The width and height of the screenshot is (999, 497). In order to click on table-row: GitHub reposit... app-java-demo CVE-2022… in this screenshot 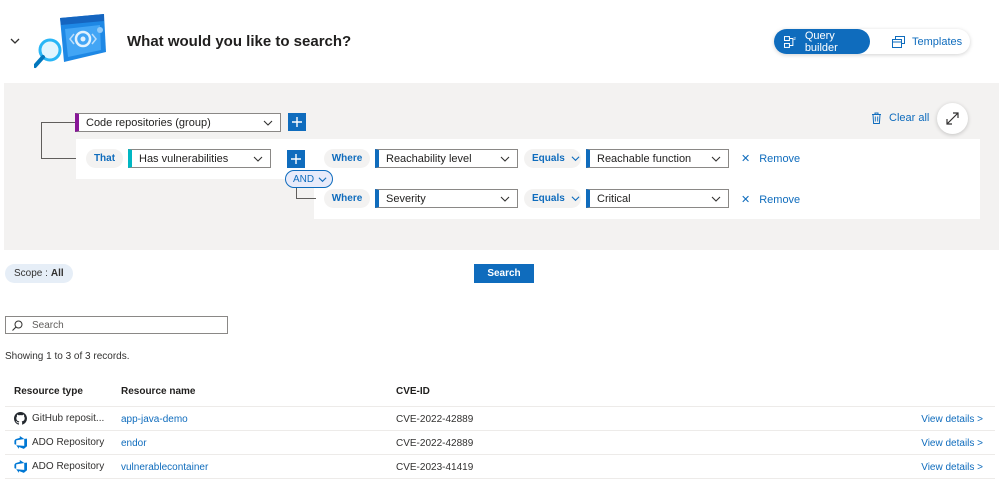, I will do `click(500, 419)`.